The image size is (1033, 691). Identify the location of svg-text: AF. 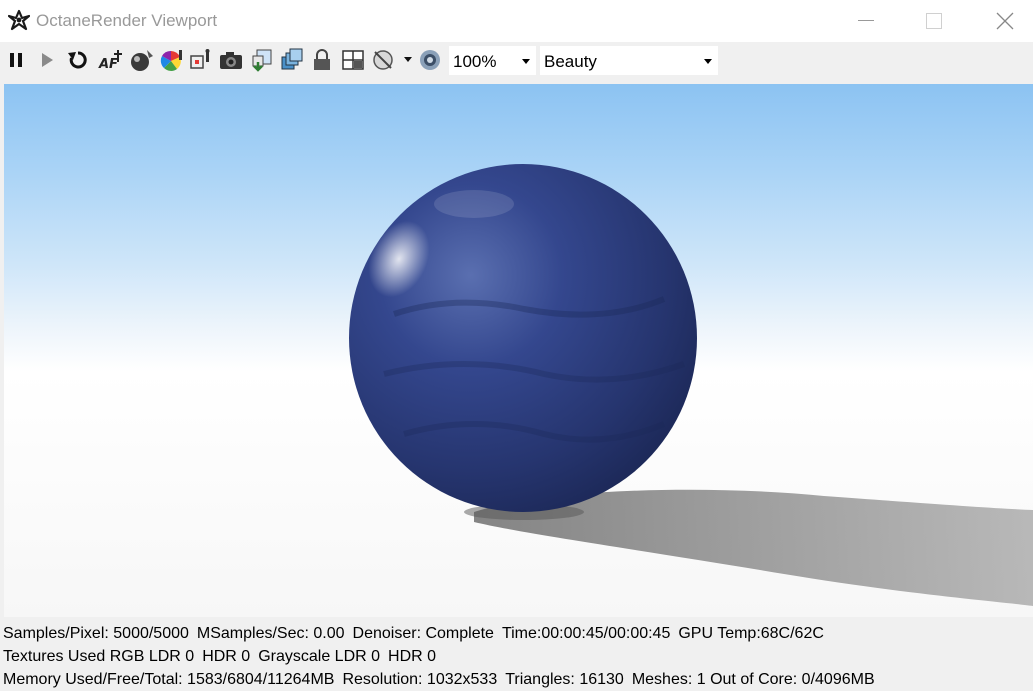
(108, 64).